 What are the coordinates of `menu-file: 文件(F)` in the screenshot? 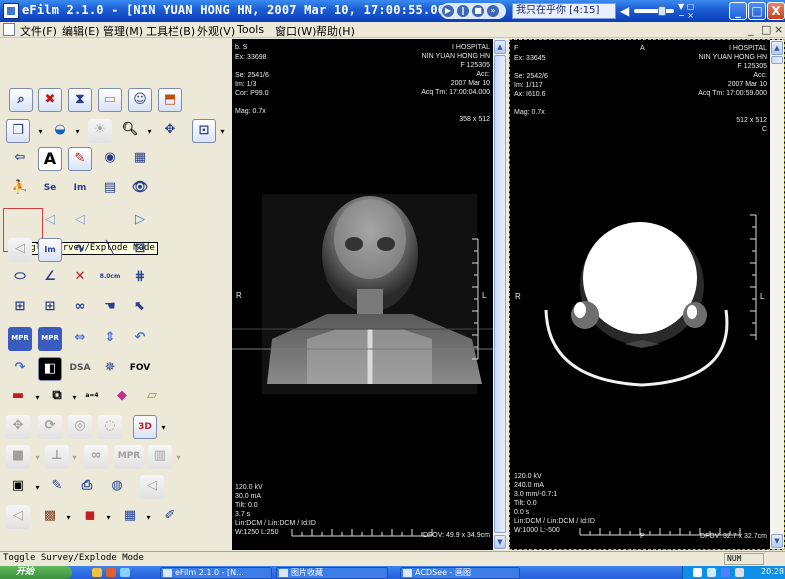 It's located at (38, 31).